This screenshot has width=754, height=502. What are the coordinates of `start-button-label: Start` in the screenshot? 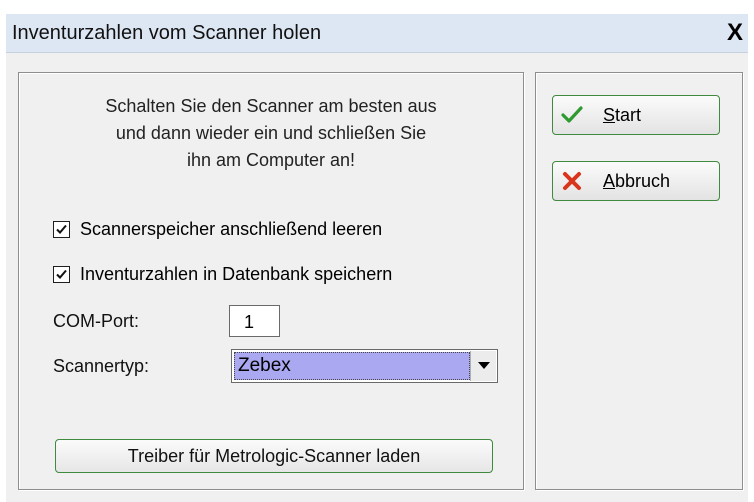 It's located at (622, 114).